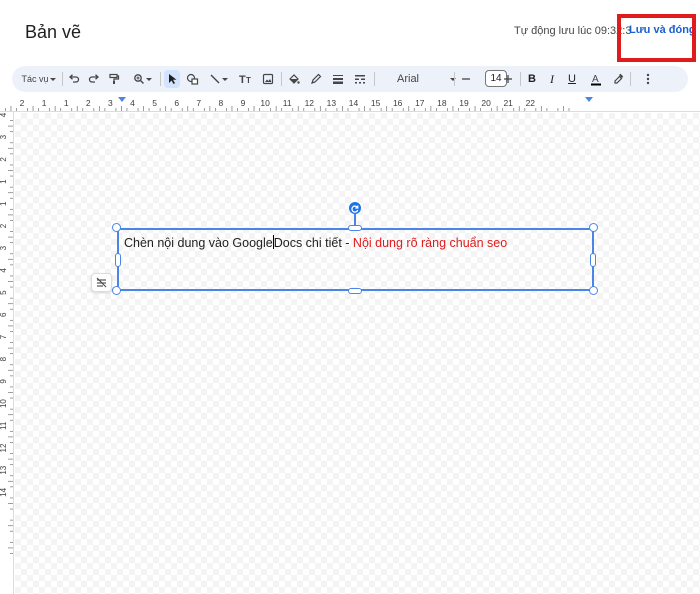 The image size is (700, 594). I want to click on resize-handle-bottom-left, so click(116, 290).